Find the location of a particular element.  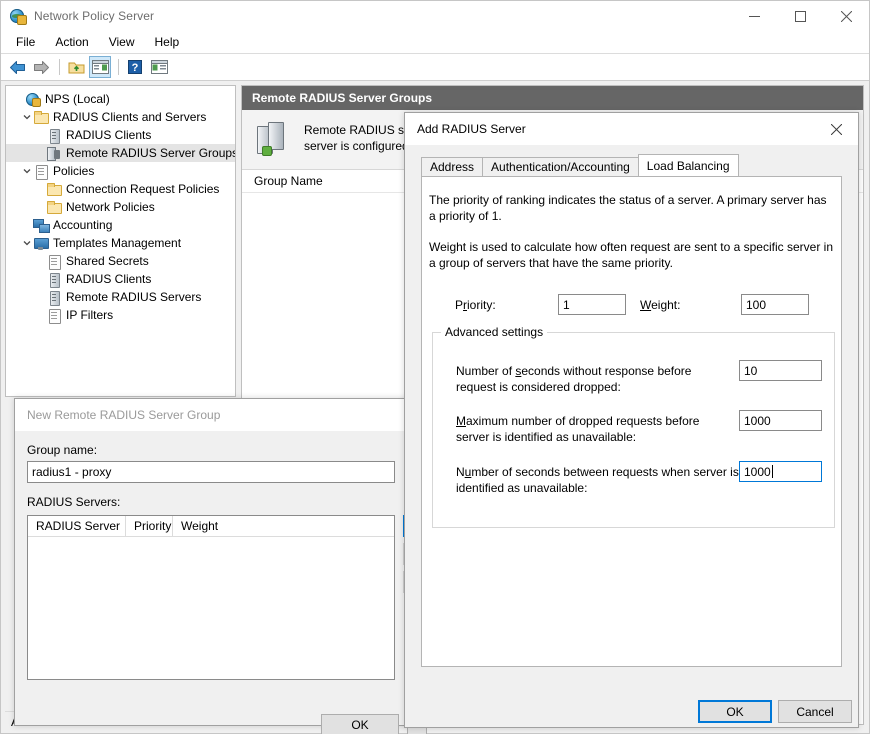

minimize-icon is located at coordinates (754, 16).